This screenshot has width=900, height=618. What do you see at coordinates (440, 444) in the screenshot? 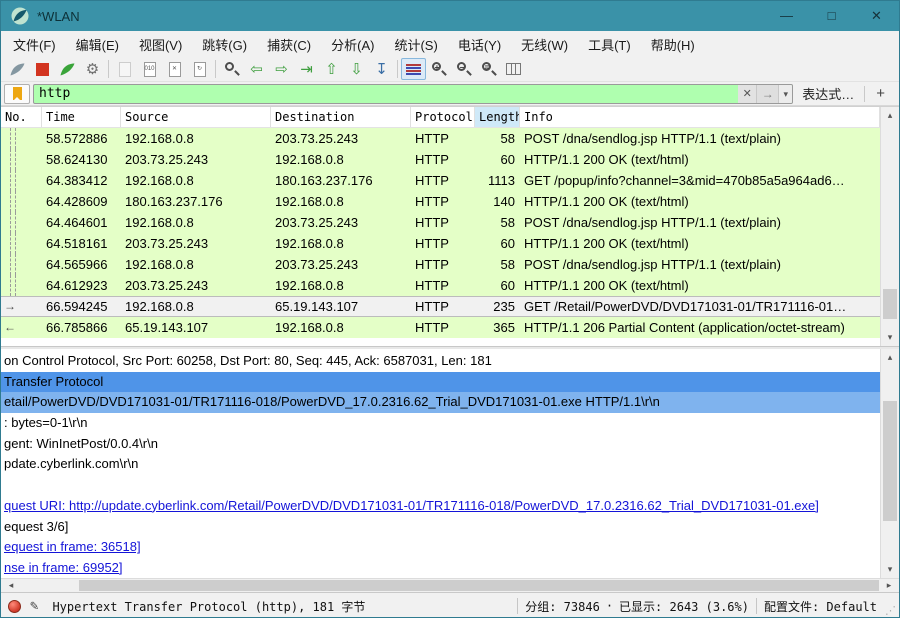
I see `detail-line: gent: WinInetPost/0.0.4\r\n` at bounding box center [440, 444].